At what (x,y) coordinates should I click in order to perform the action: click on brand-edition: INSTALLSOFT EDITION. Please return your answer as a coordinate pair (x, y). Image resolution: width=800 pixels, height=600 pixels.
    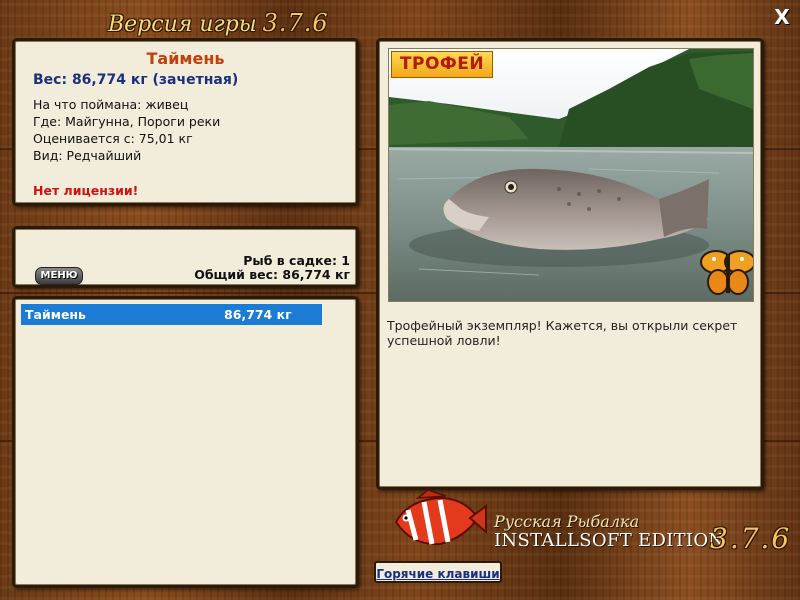
    Looking at the image, I should click on (609, 540).